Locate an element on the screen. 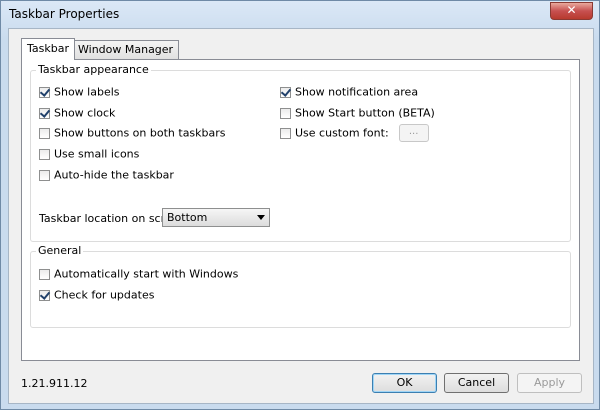 The height and width of the screenshot is (410, 600). cancel-button: Cancel is located at coordinates (476, 383).